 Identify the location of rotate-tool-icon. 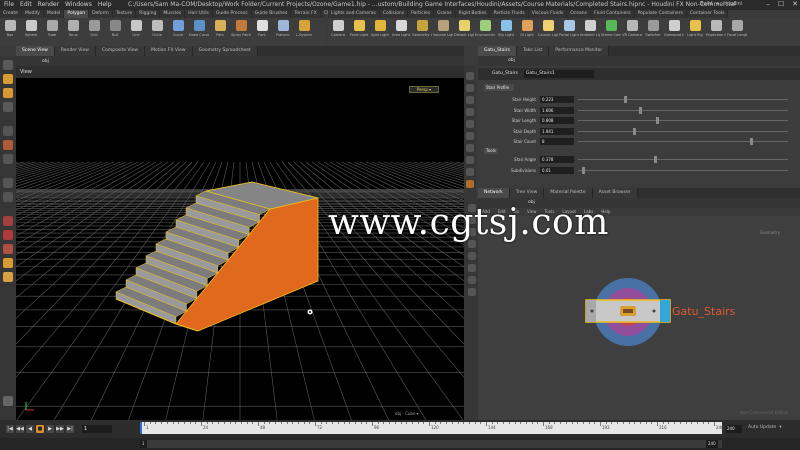
(8, 145).